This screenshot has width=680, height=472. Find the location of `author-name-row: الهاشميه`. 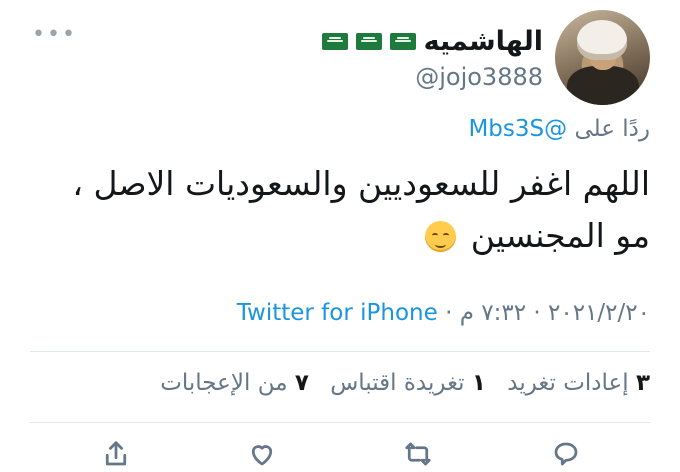

author-name-row: الهاشميه is located at coordinates (432, 41).